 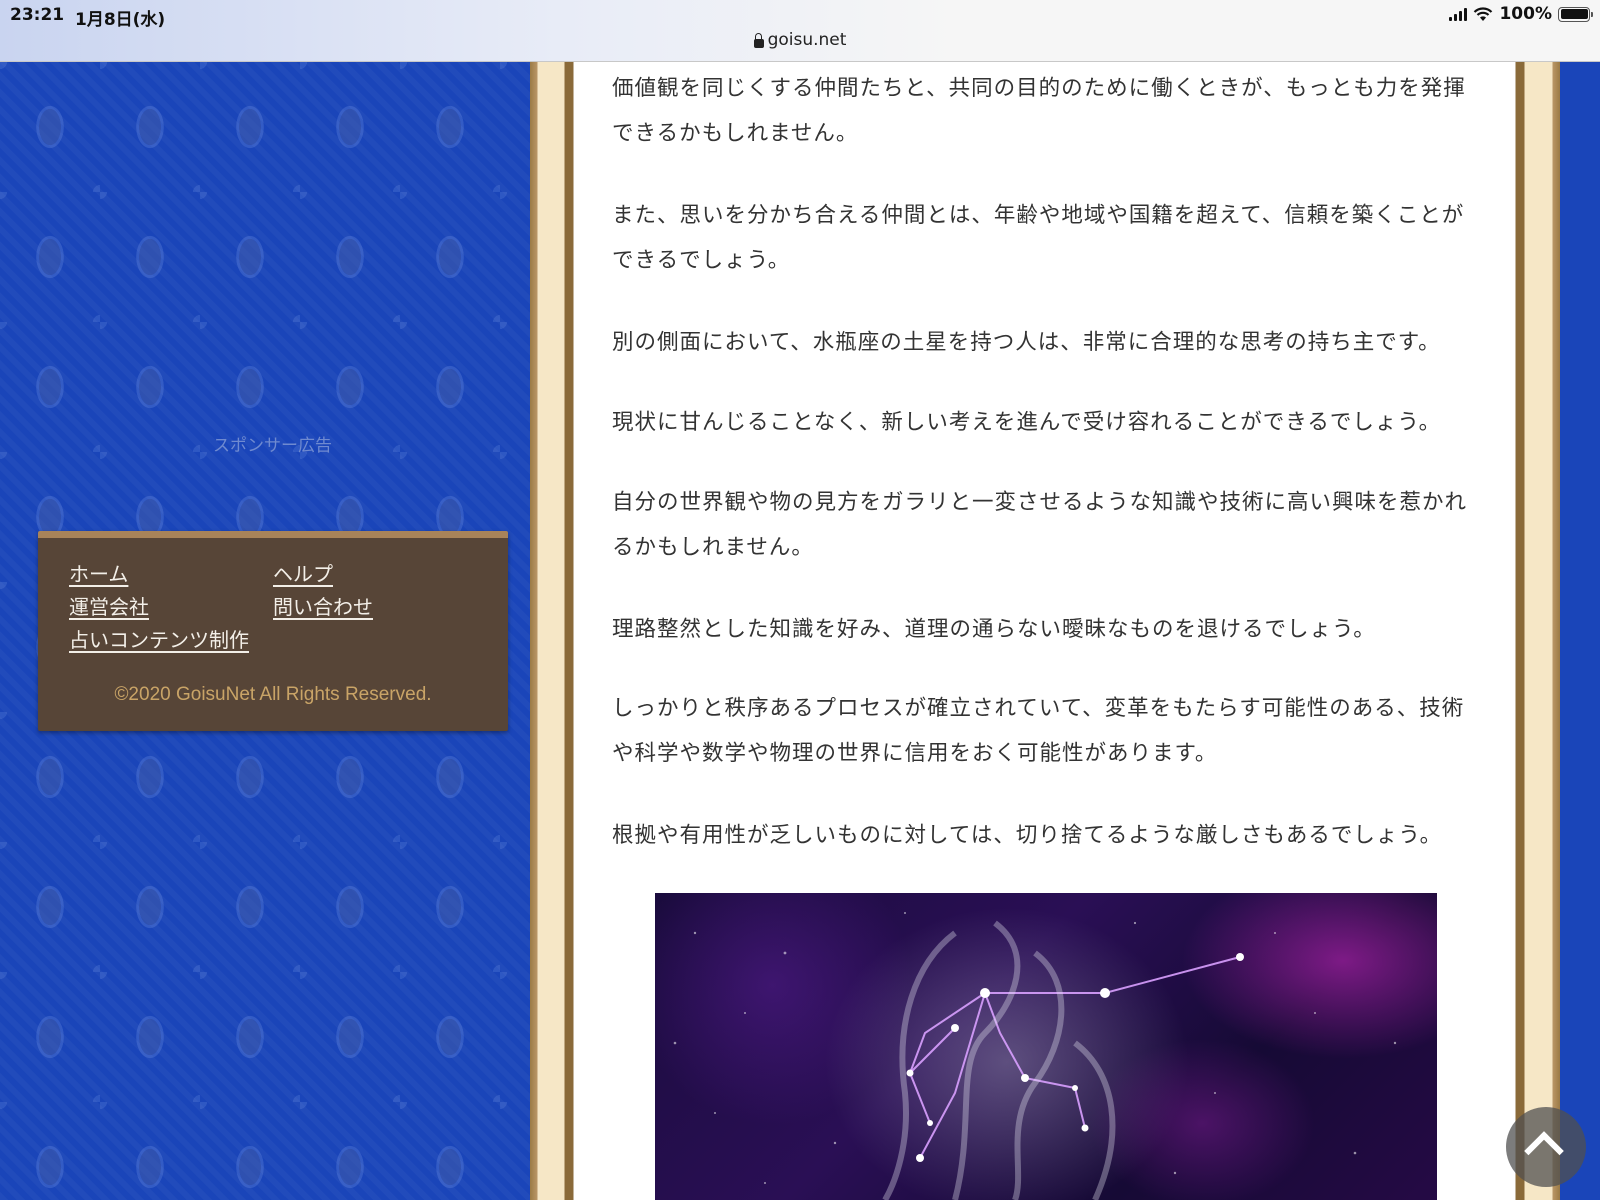 What do you see at coordinates (272, 446) in the screenshot?
I see `sponsor-ad-label: スポンサー広告` at bounding box center [272, 446].